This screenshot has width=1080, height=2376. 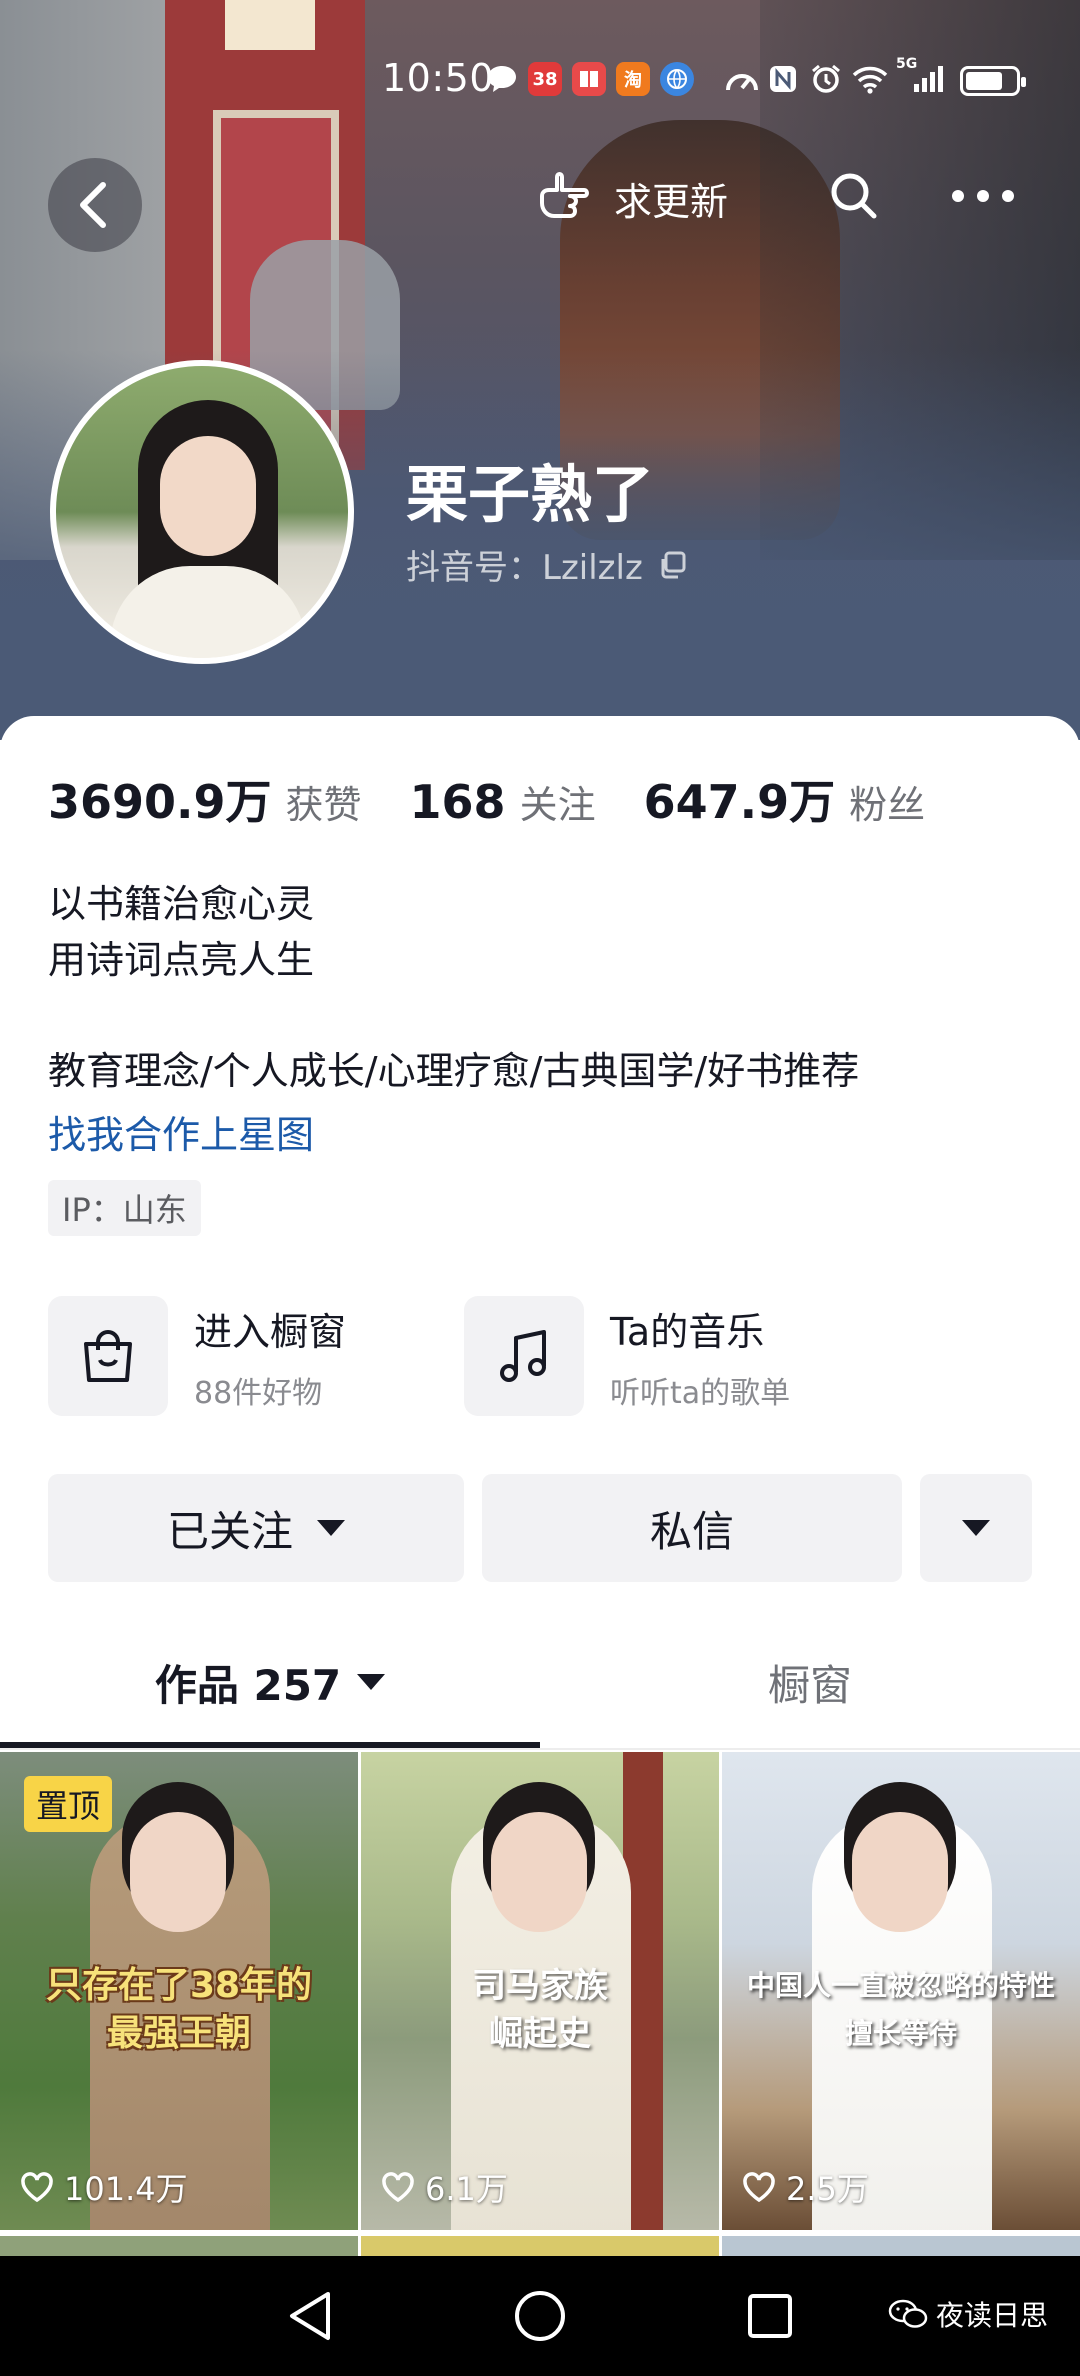 I want to click on nav-recents-button, so click(x=770, y=2316).